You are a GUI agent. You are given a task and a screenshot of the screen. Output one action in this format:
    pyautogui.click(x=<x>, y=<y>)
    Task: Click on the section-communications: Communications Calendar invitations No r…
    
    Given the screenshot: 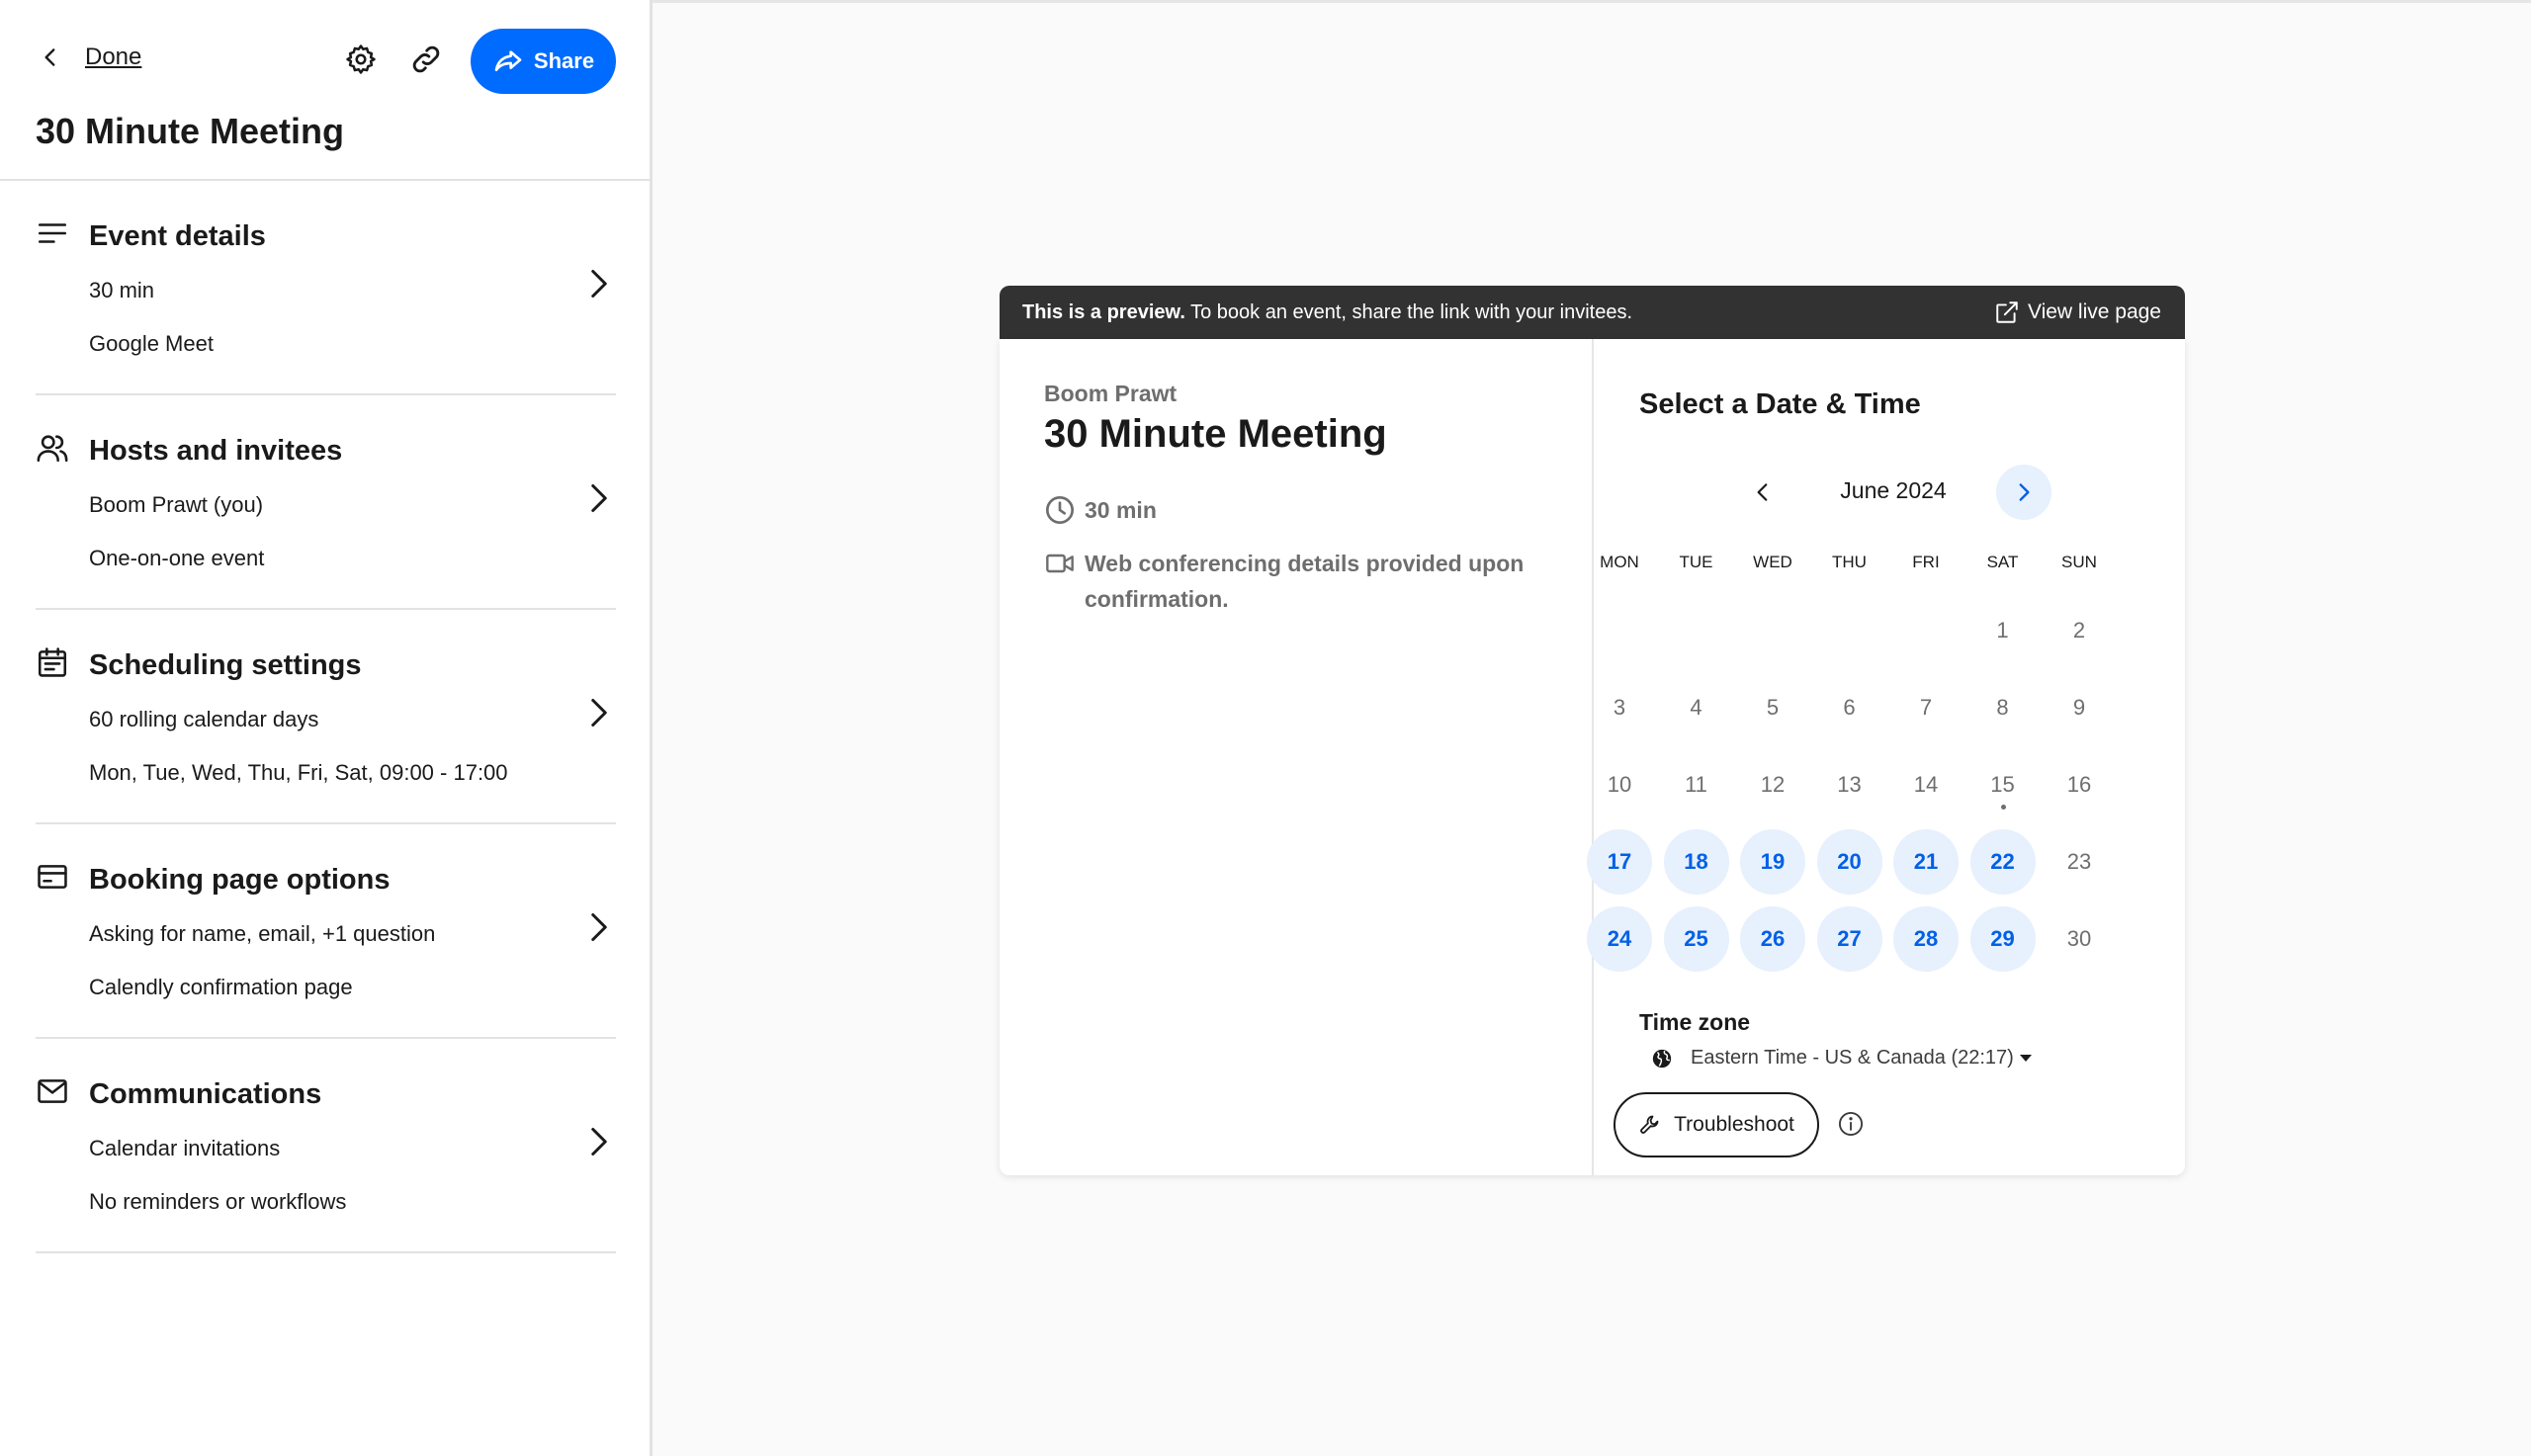 What is the action you would take?
    pyautogui.click(x=326, y=1146)
    